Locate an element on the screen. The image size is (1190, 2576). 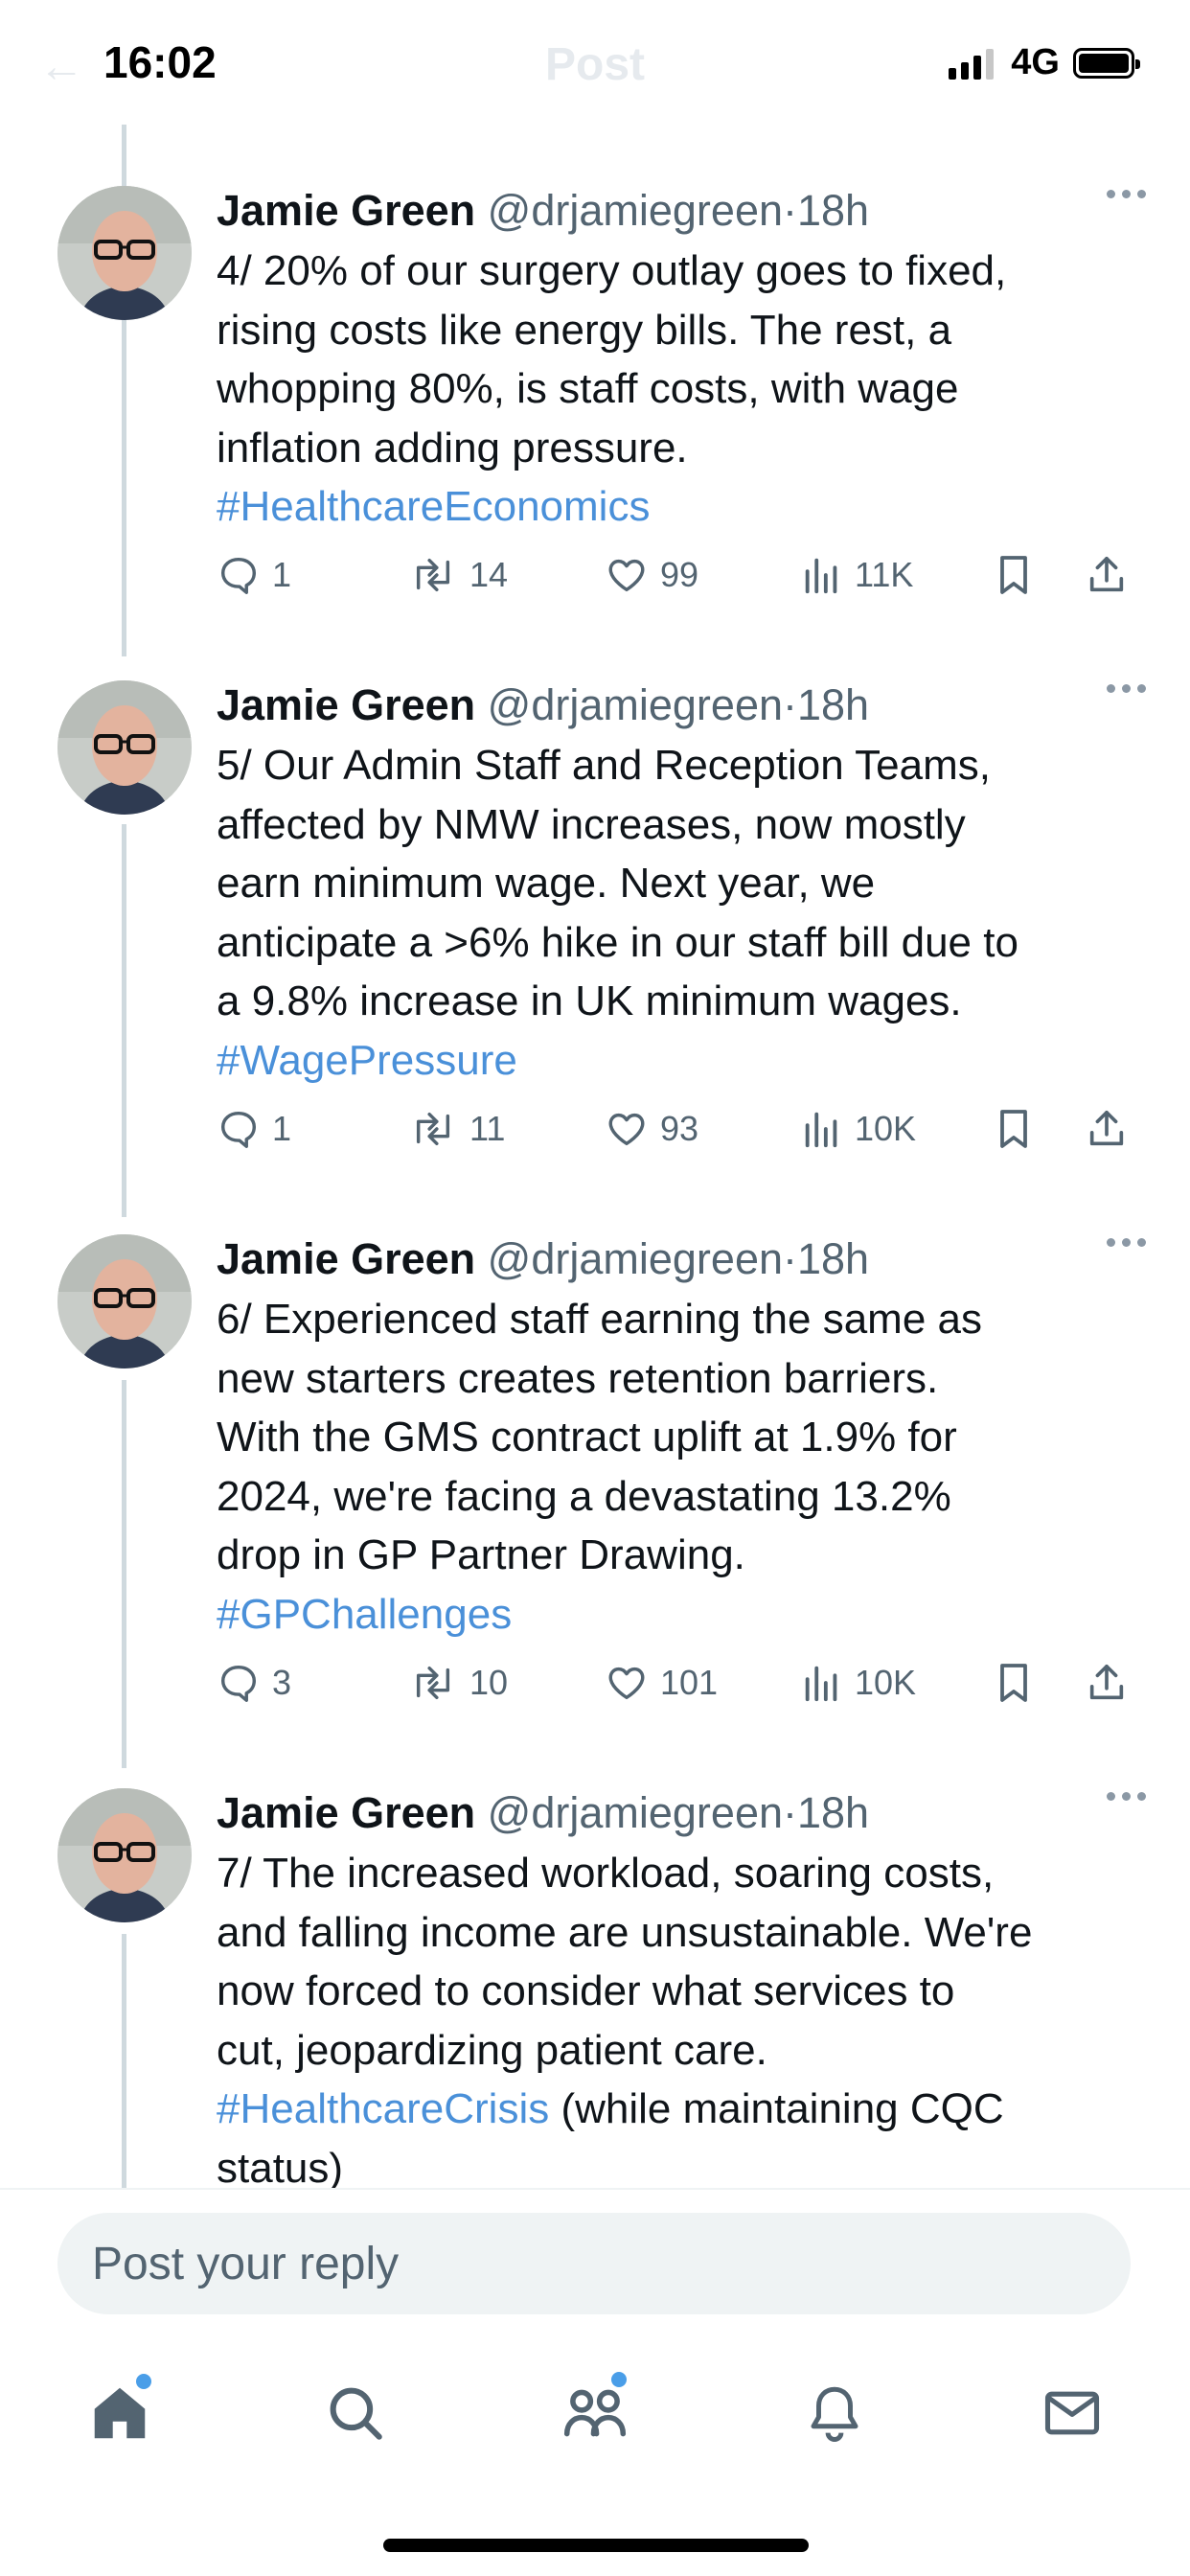
reply-button: 3 is located at coordinates (254, 1683).